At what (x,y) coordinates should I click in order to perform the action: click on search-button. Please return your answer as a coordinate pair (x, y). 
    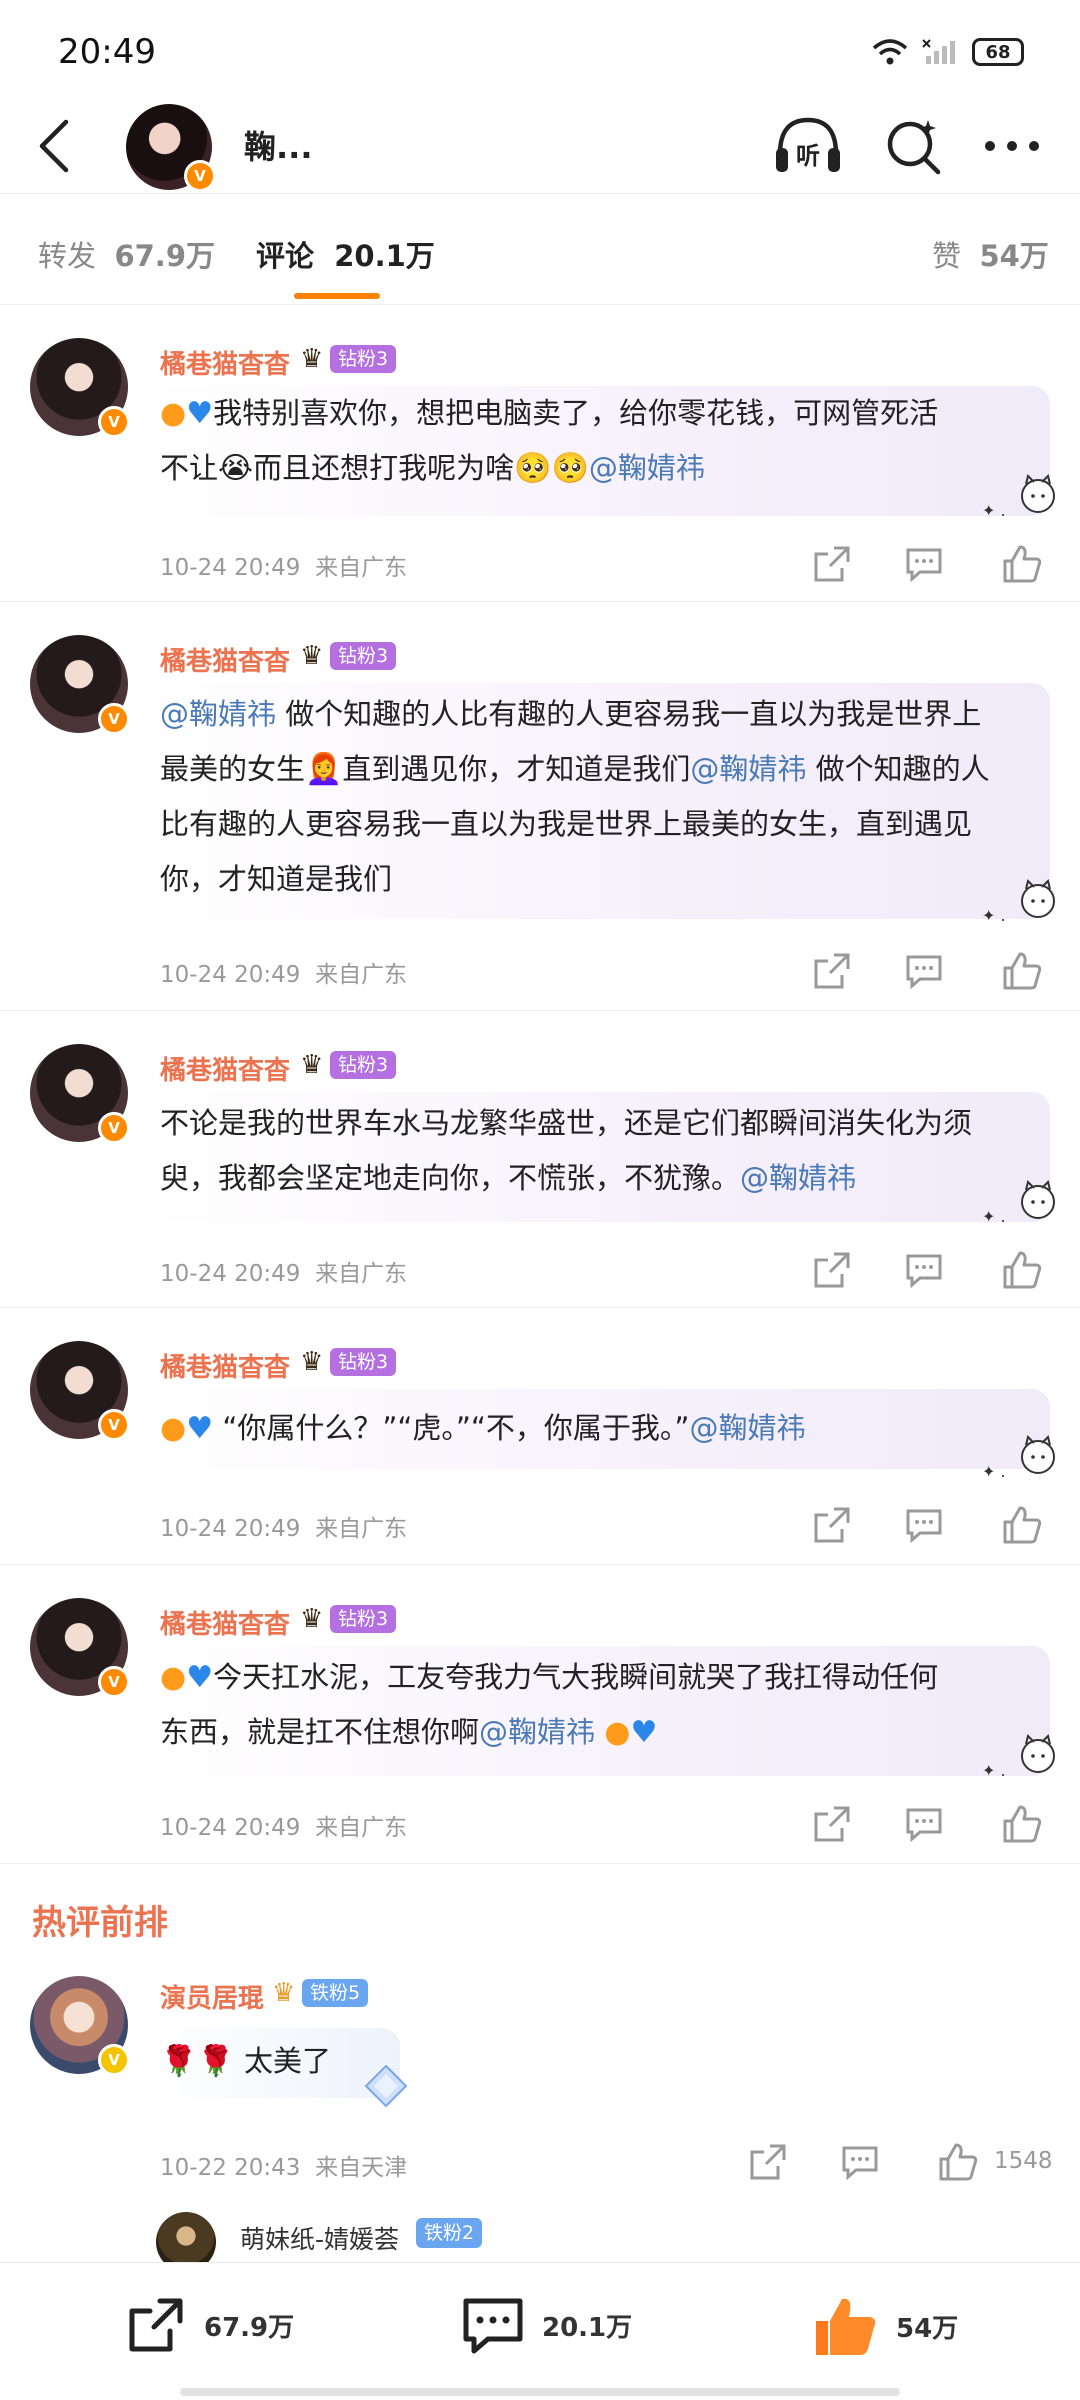
    Looking at the image, I should click on (914, 146).